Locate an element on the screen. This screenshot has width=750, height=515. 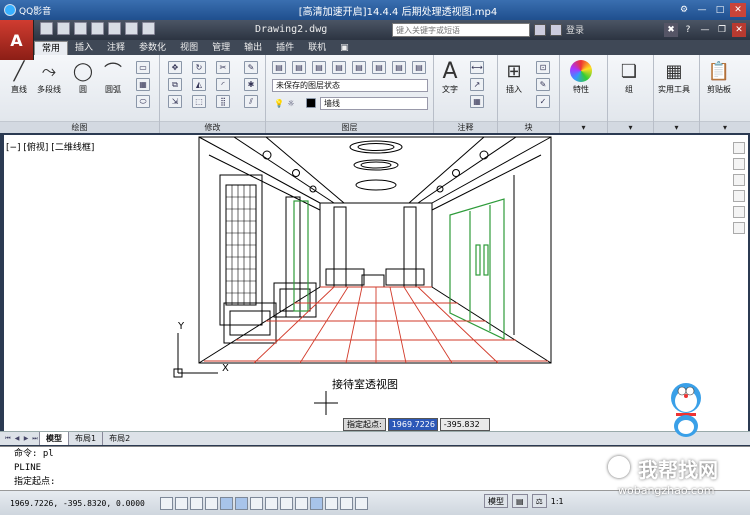
dynamic-input-y-field: -395.832 is located at coordinates (464, 424).